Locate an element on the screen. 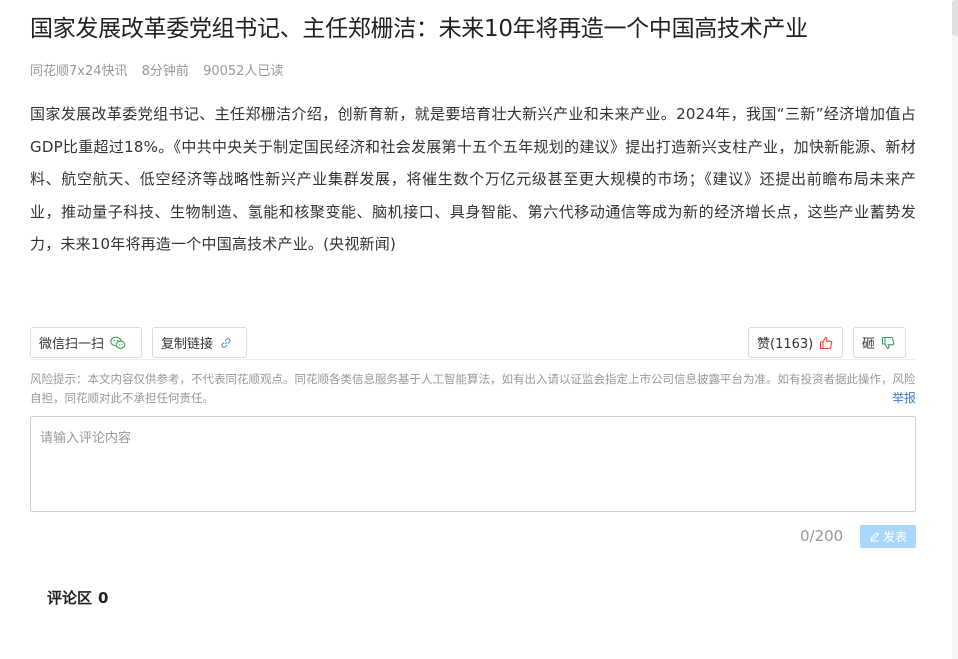 The width and height of the screenshot is (958, 659). comment-section-title: 评论区 is located at coordinates (70, 598).